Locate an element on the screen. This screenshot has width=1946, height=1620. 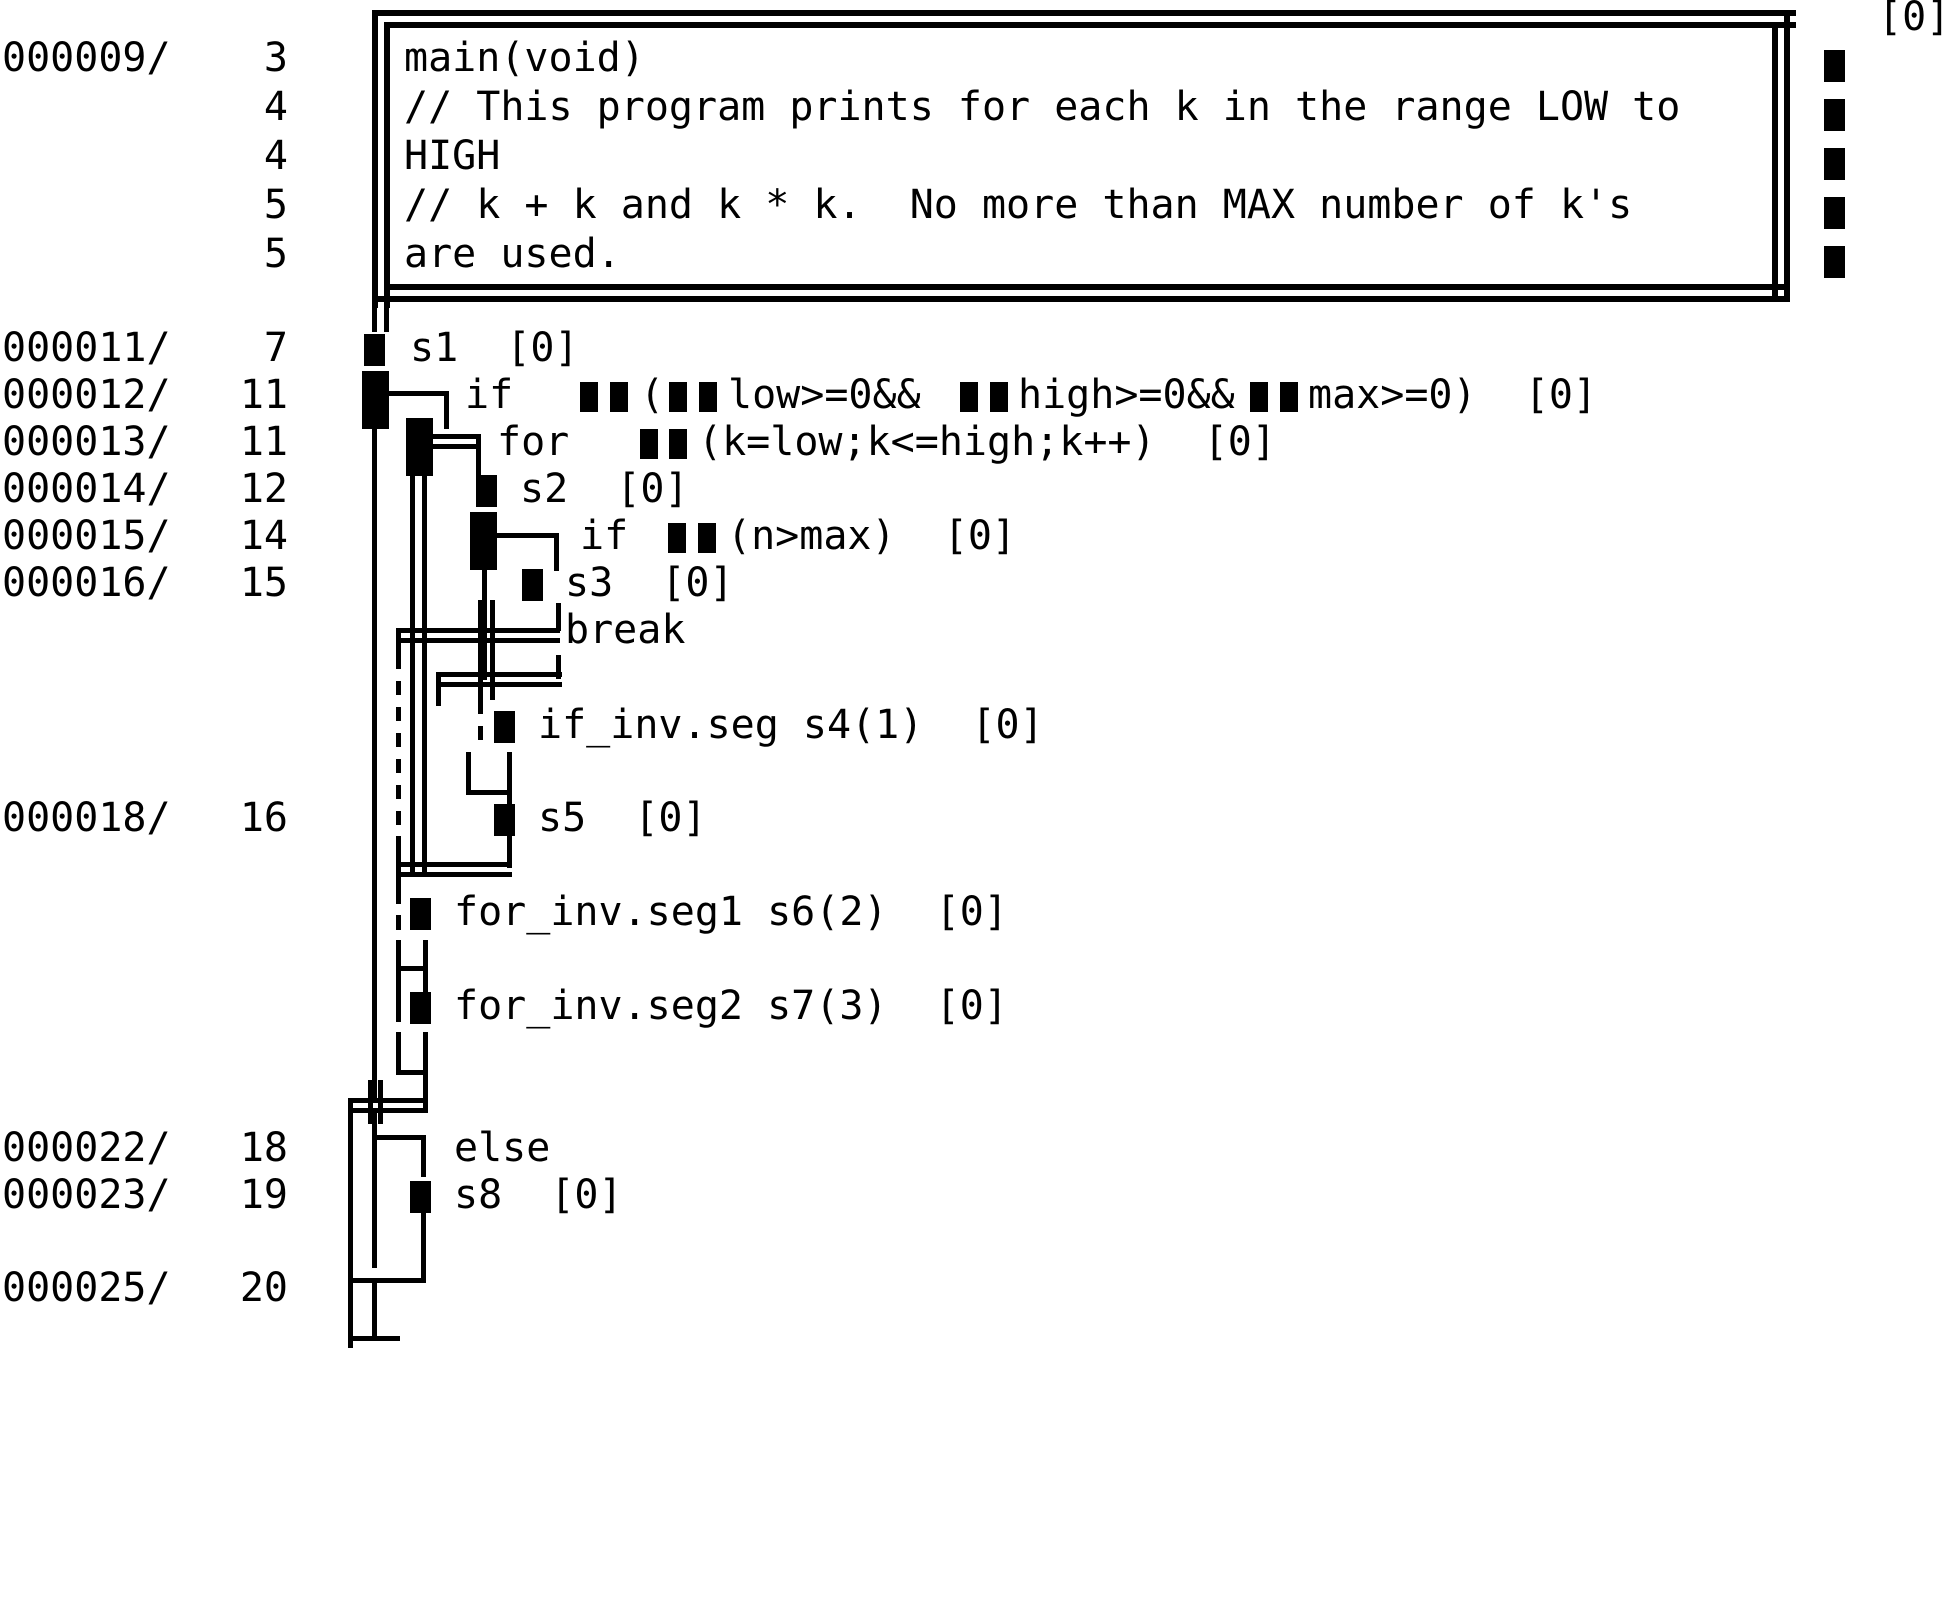
node-marker-for-inv-seg1 is located at coordinates (420, 914).